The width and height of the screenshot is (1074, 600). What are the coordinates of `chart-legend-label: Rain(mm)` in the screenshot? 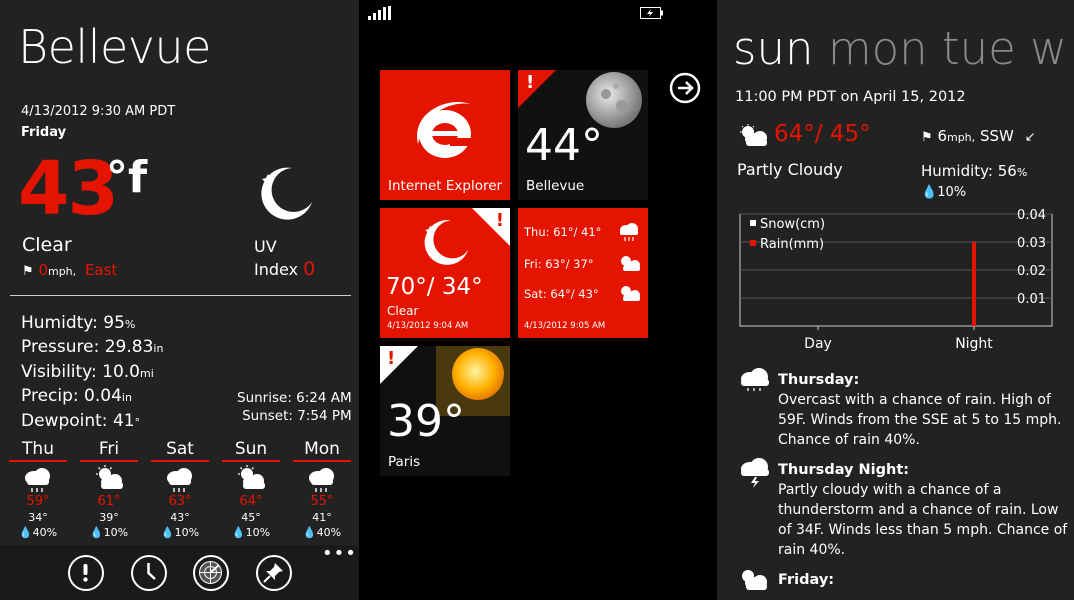 It's located at (792, 244).